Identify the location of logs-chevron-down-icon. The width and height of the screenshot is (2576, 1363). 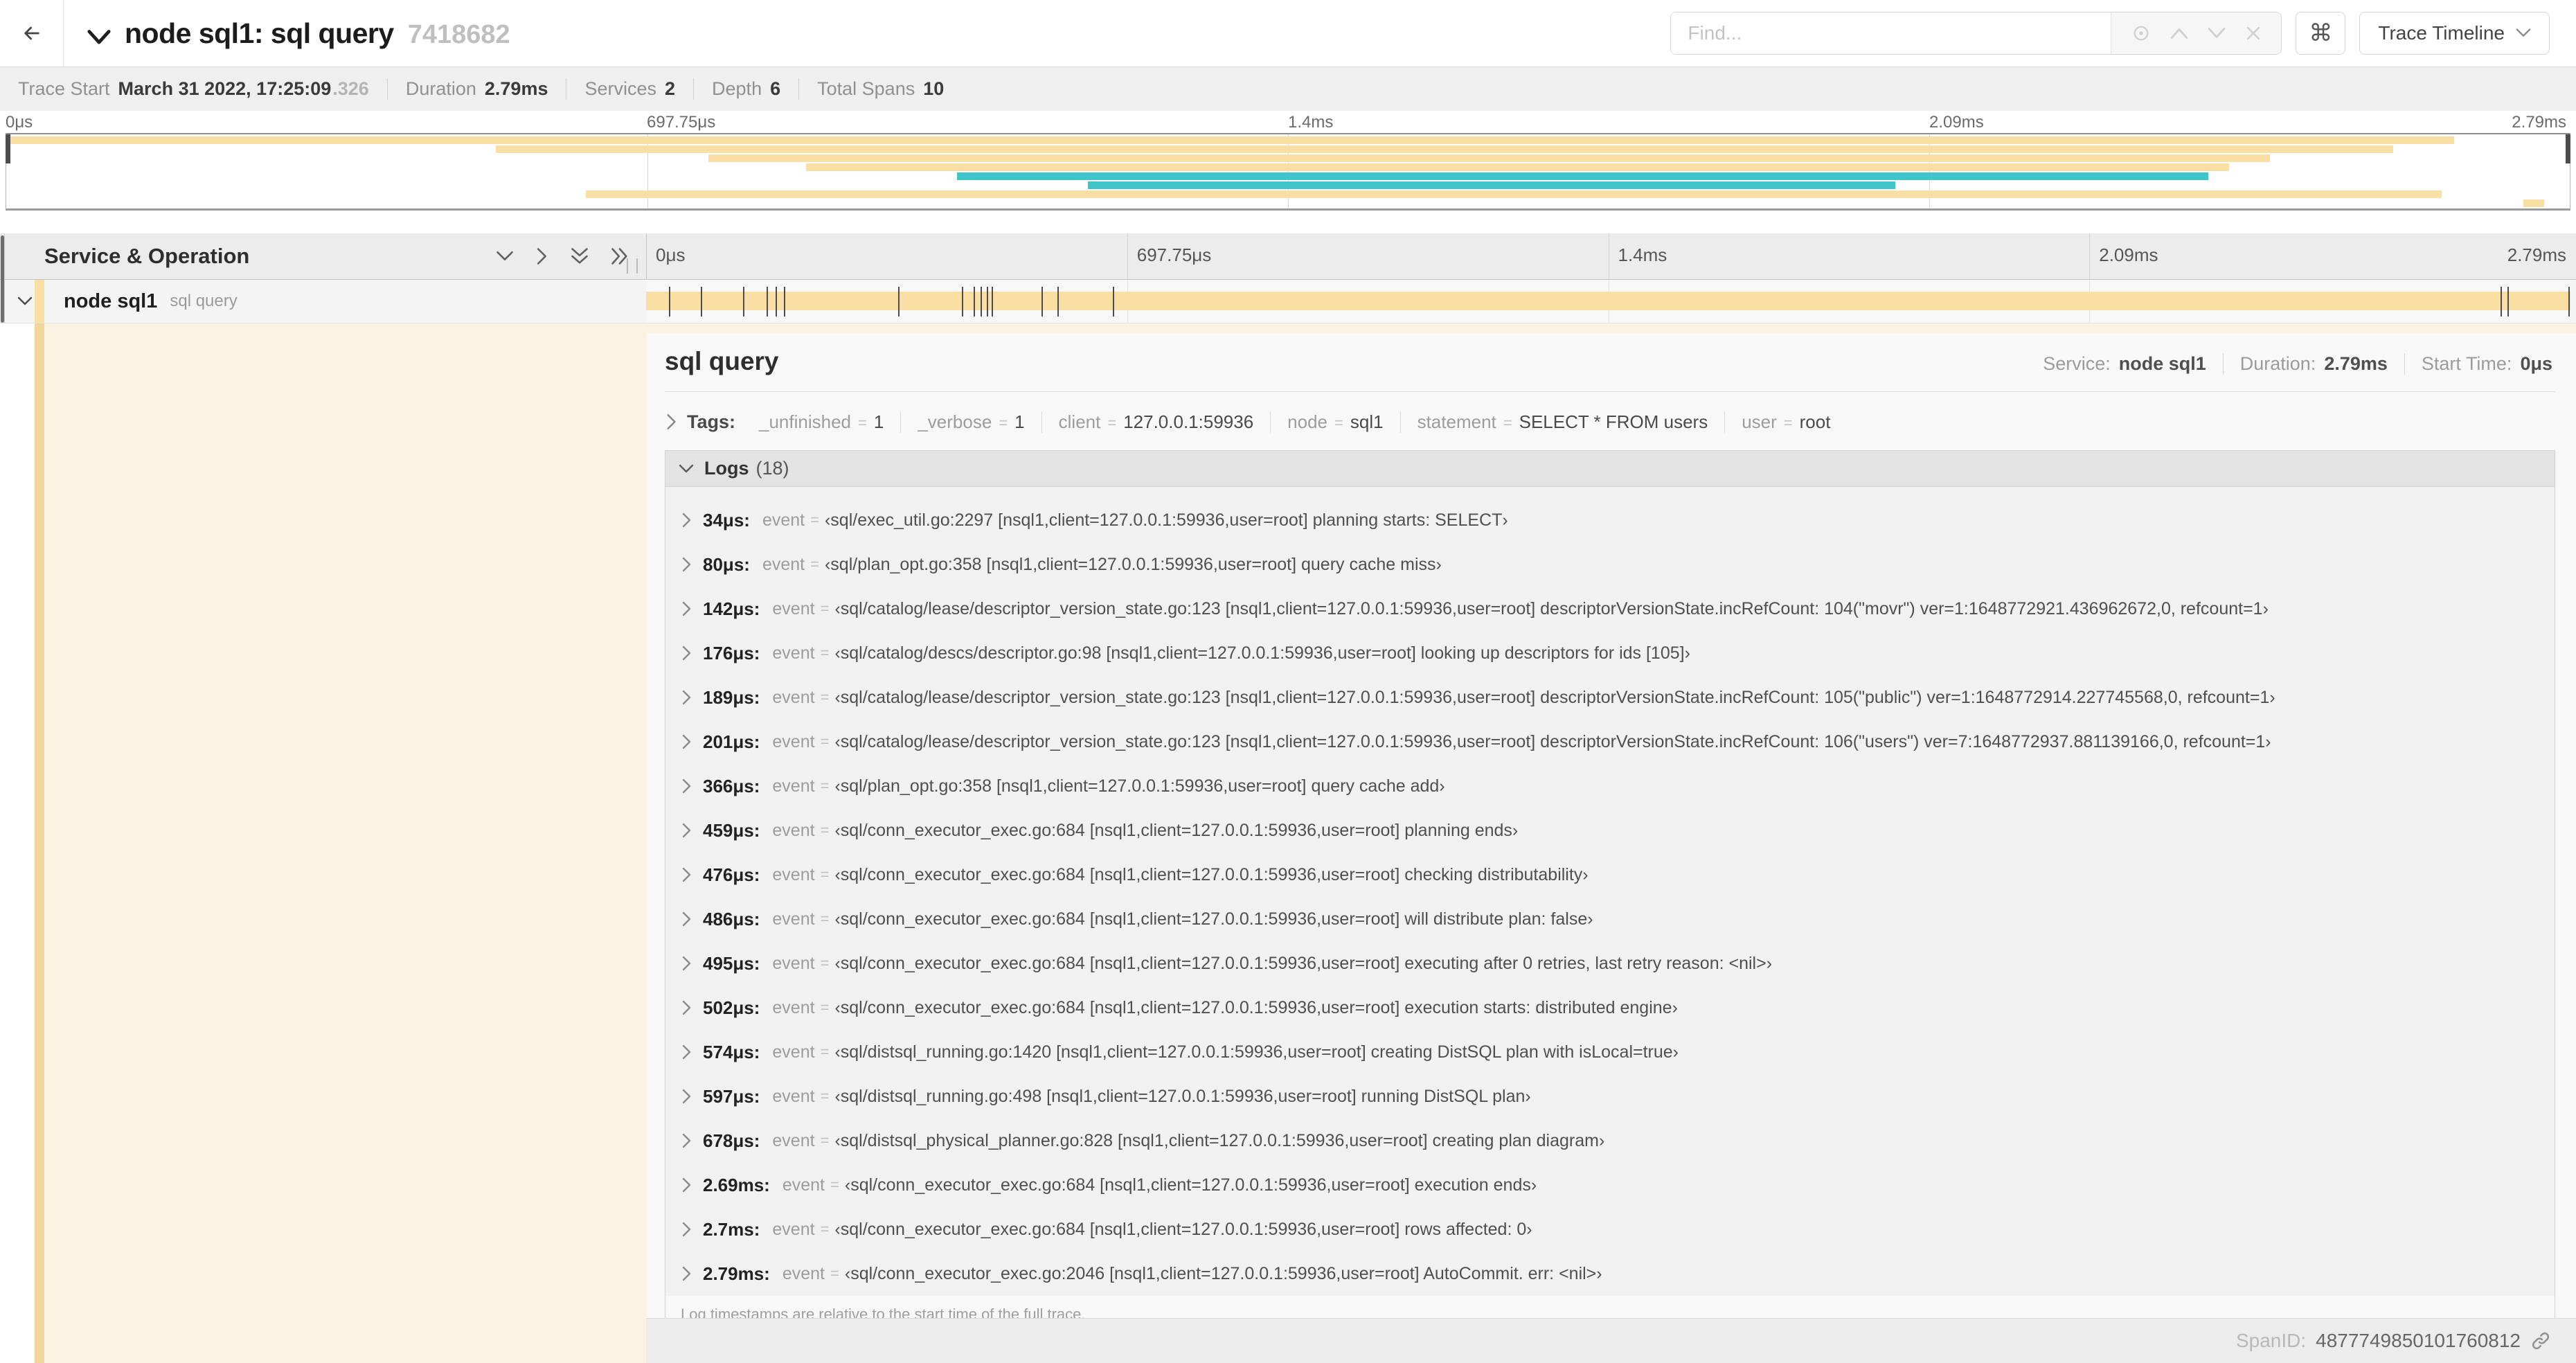
(686, 469).